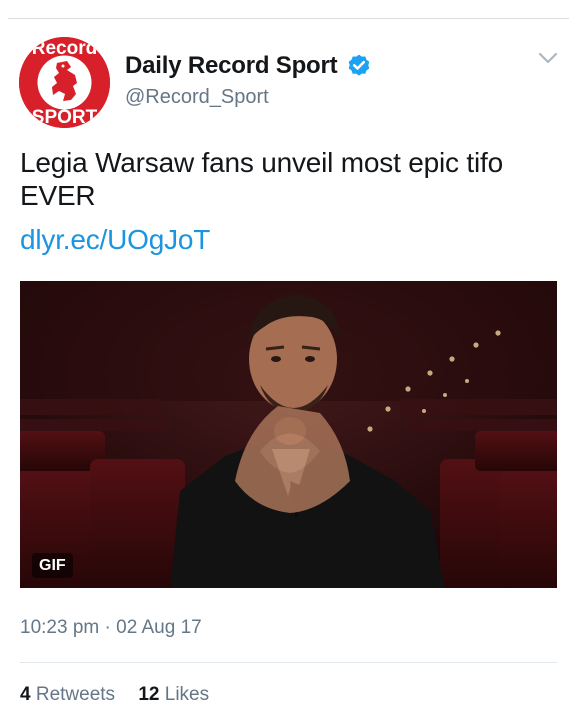 The height and width of the screenshot is (710, 577). What do you see at coordinates (75, 694) in the screenshot?
I see `retweets-label: Retweets` at bounding box center [75, 694].